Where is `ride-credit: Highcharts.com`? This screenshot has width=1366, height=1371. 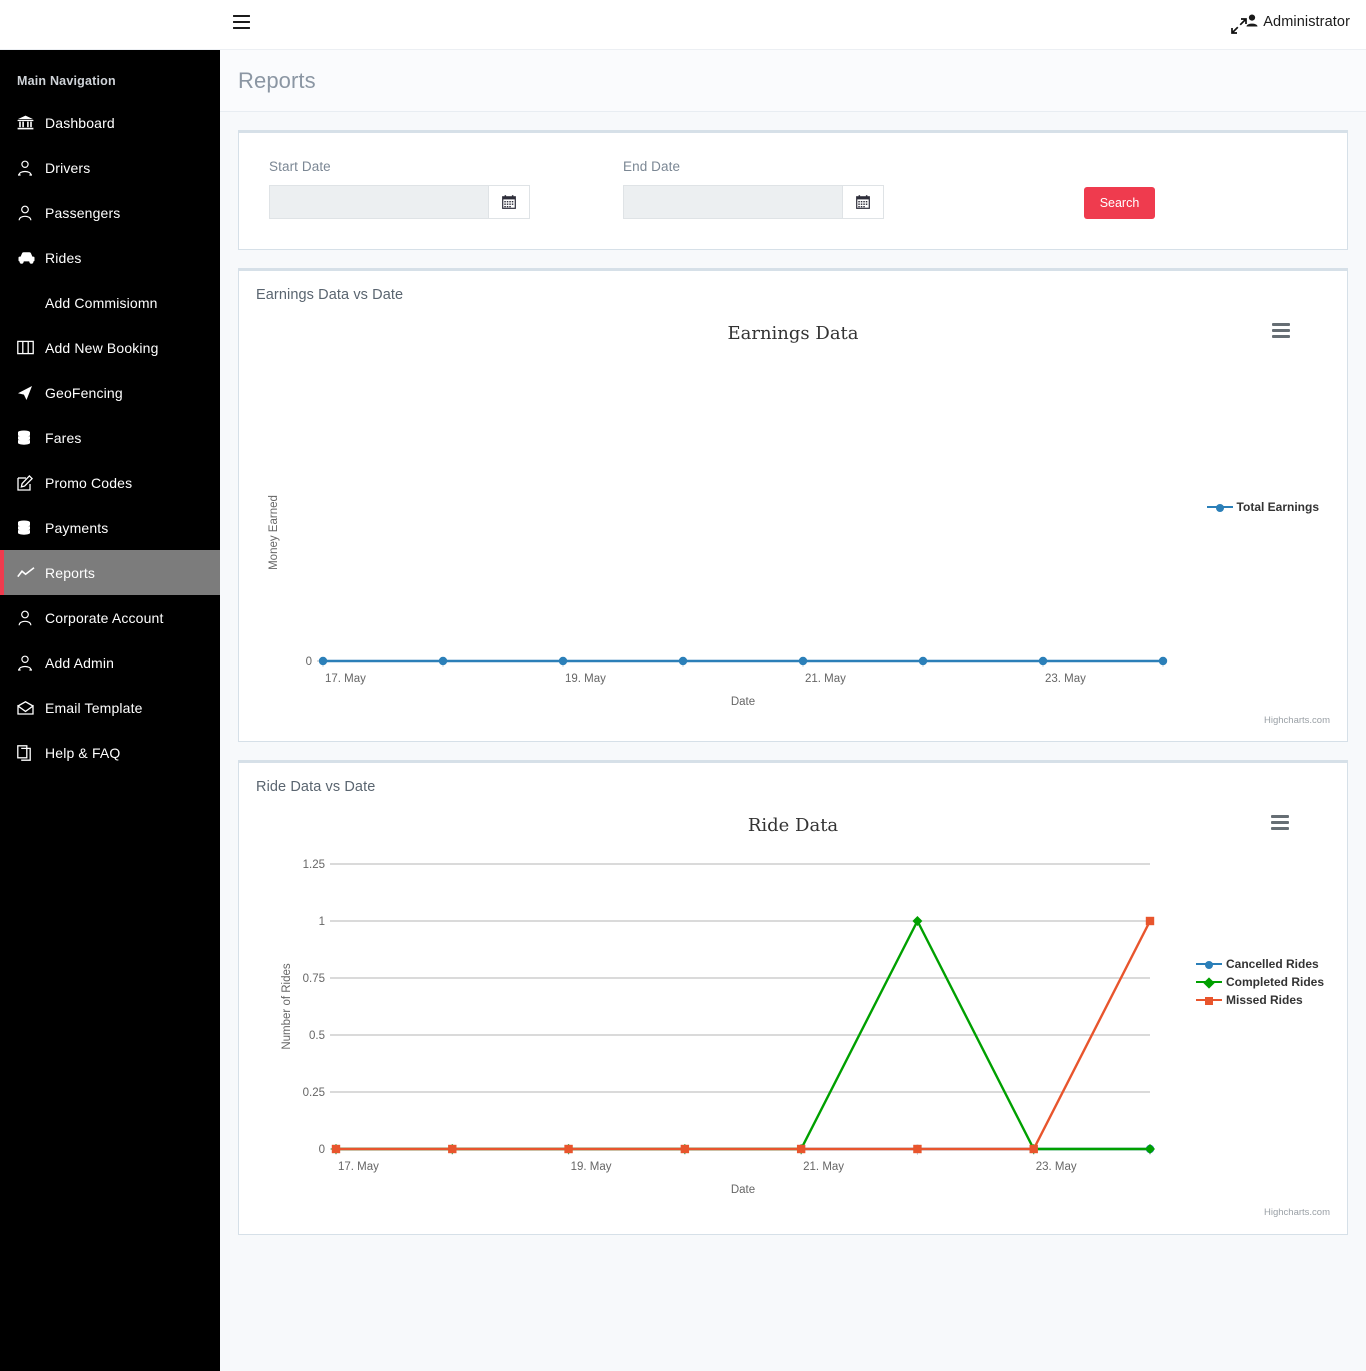
ride-credit: Highcharts.com is located at coordinates (1297, 1212).